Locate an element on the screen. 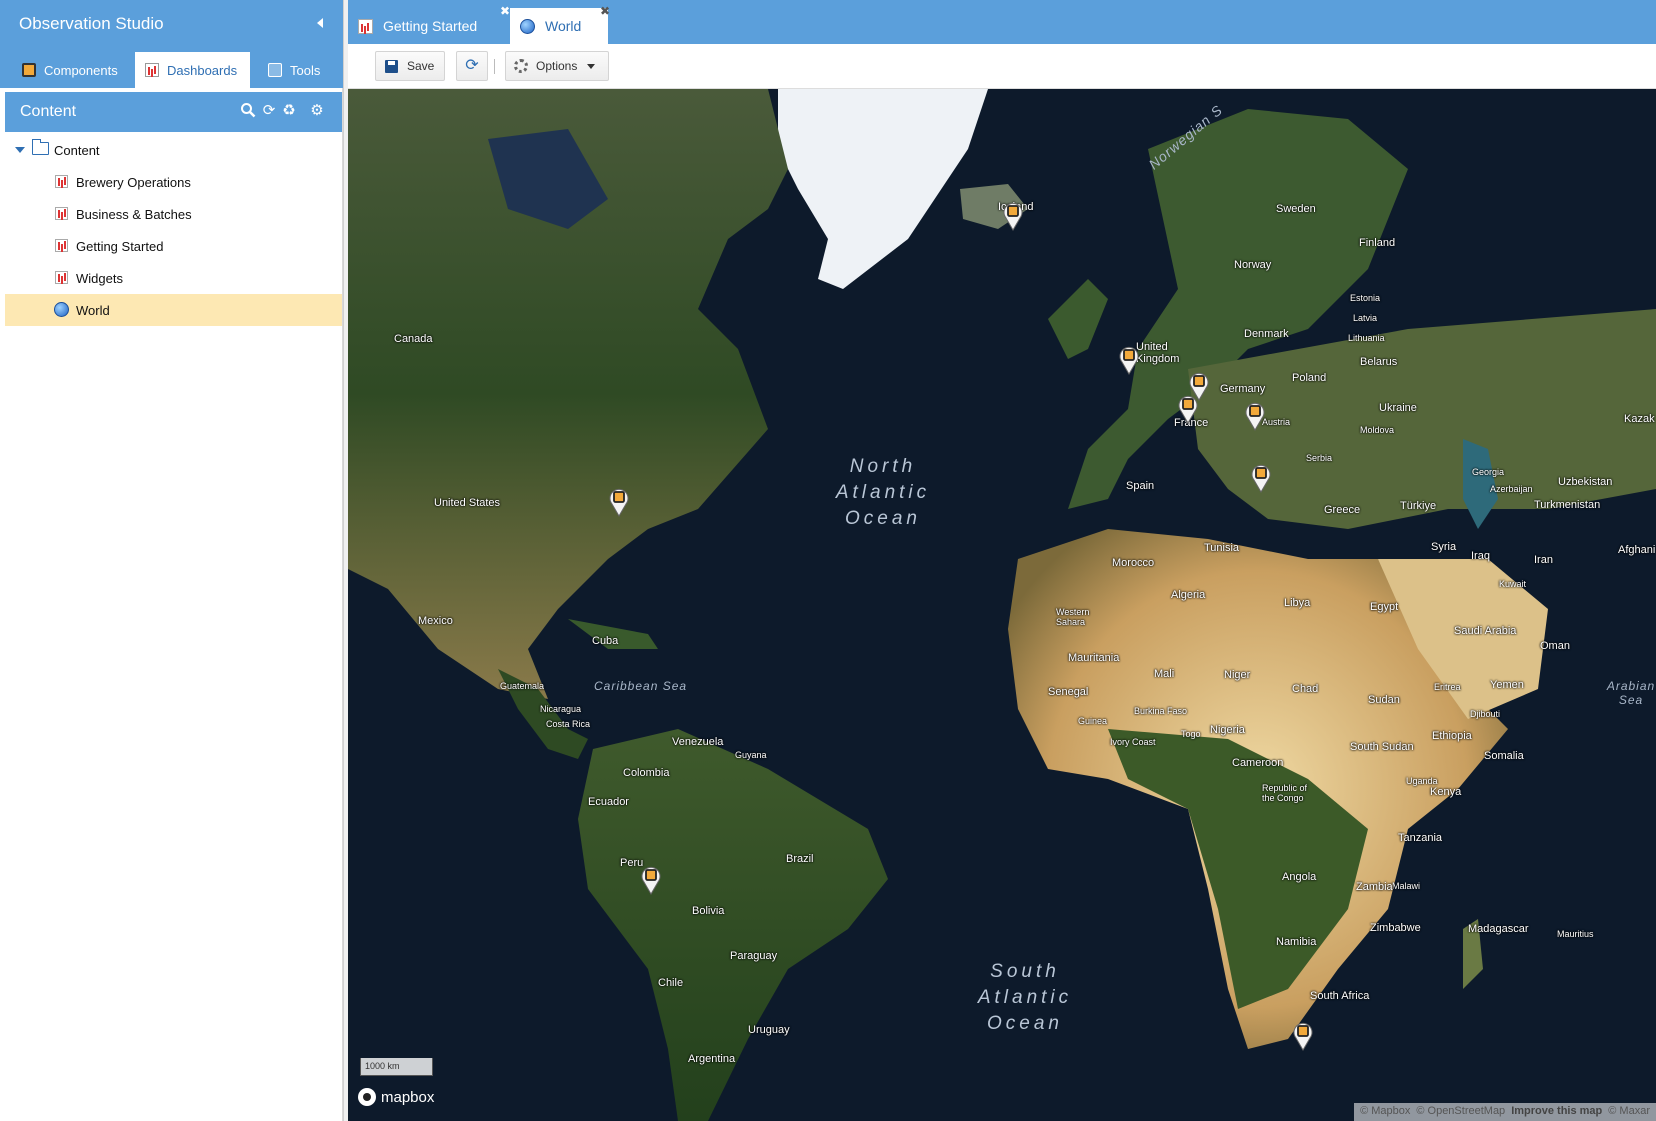 Image resolution: width=1656 pixels, height=1121 pixels. country-label: Guyana is located at coordinates (751, 755).